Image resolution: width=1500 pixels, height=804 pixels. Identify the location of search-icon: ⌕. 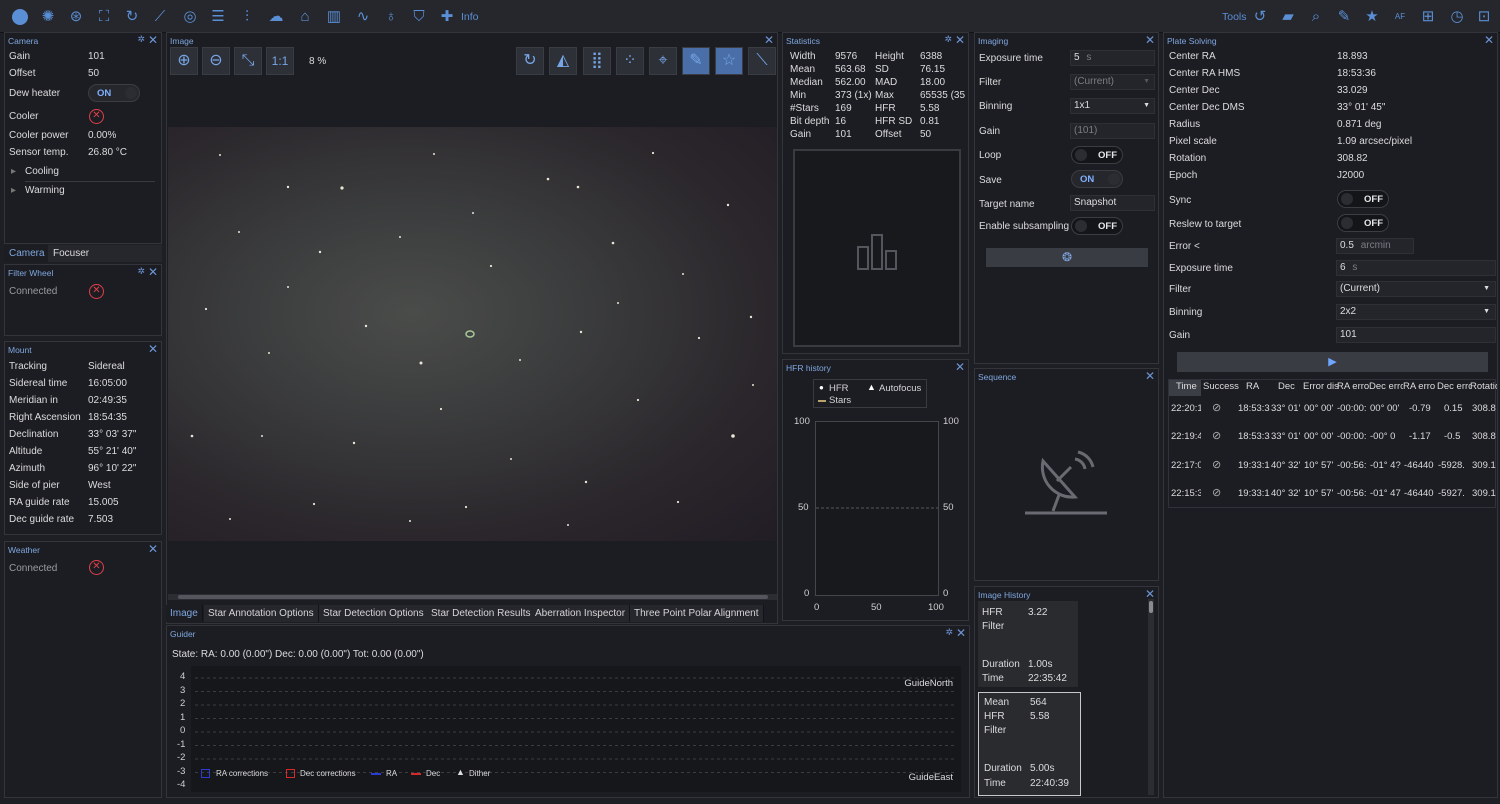
(1316, 17).